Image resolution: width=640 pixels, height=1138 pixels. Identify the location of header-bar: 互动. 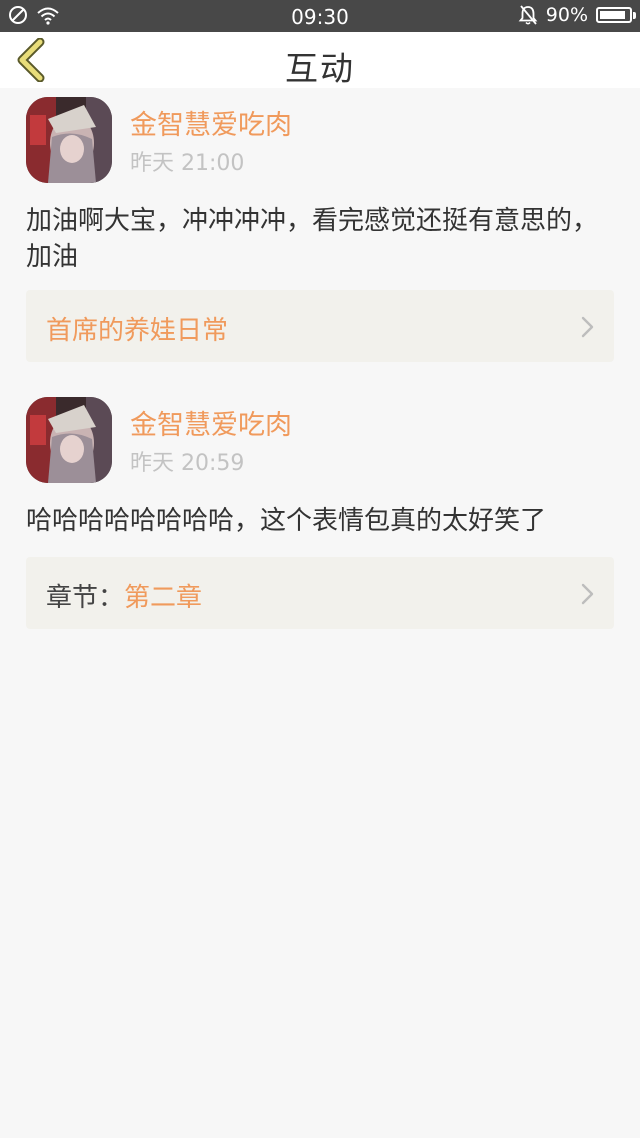
(320, 60).